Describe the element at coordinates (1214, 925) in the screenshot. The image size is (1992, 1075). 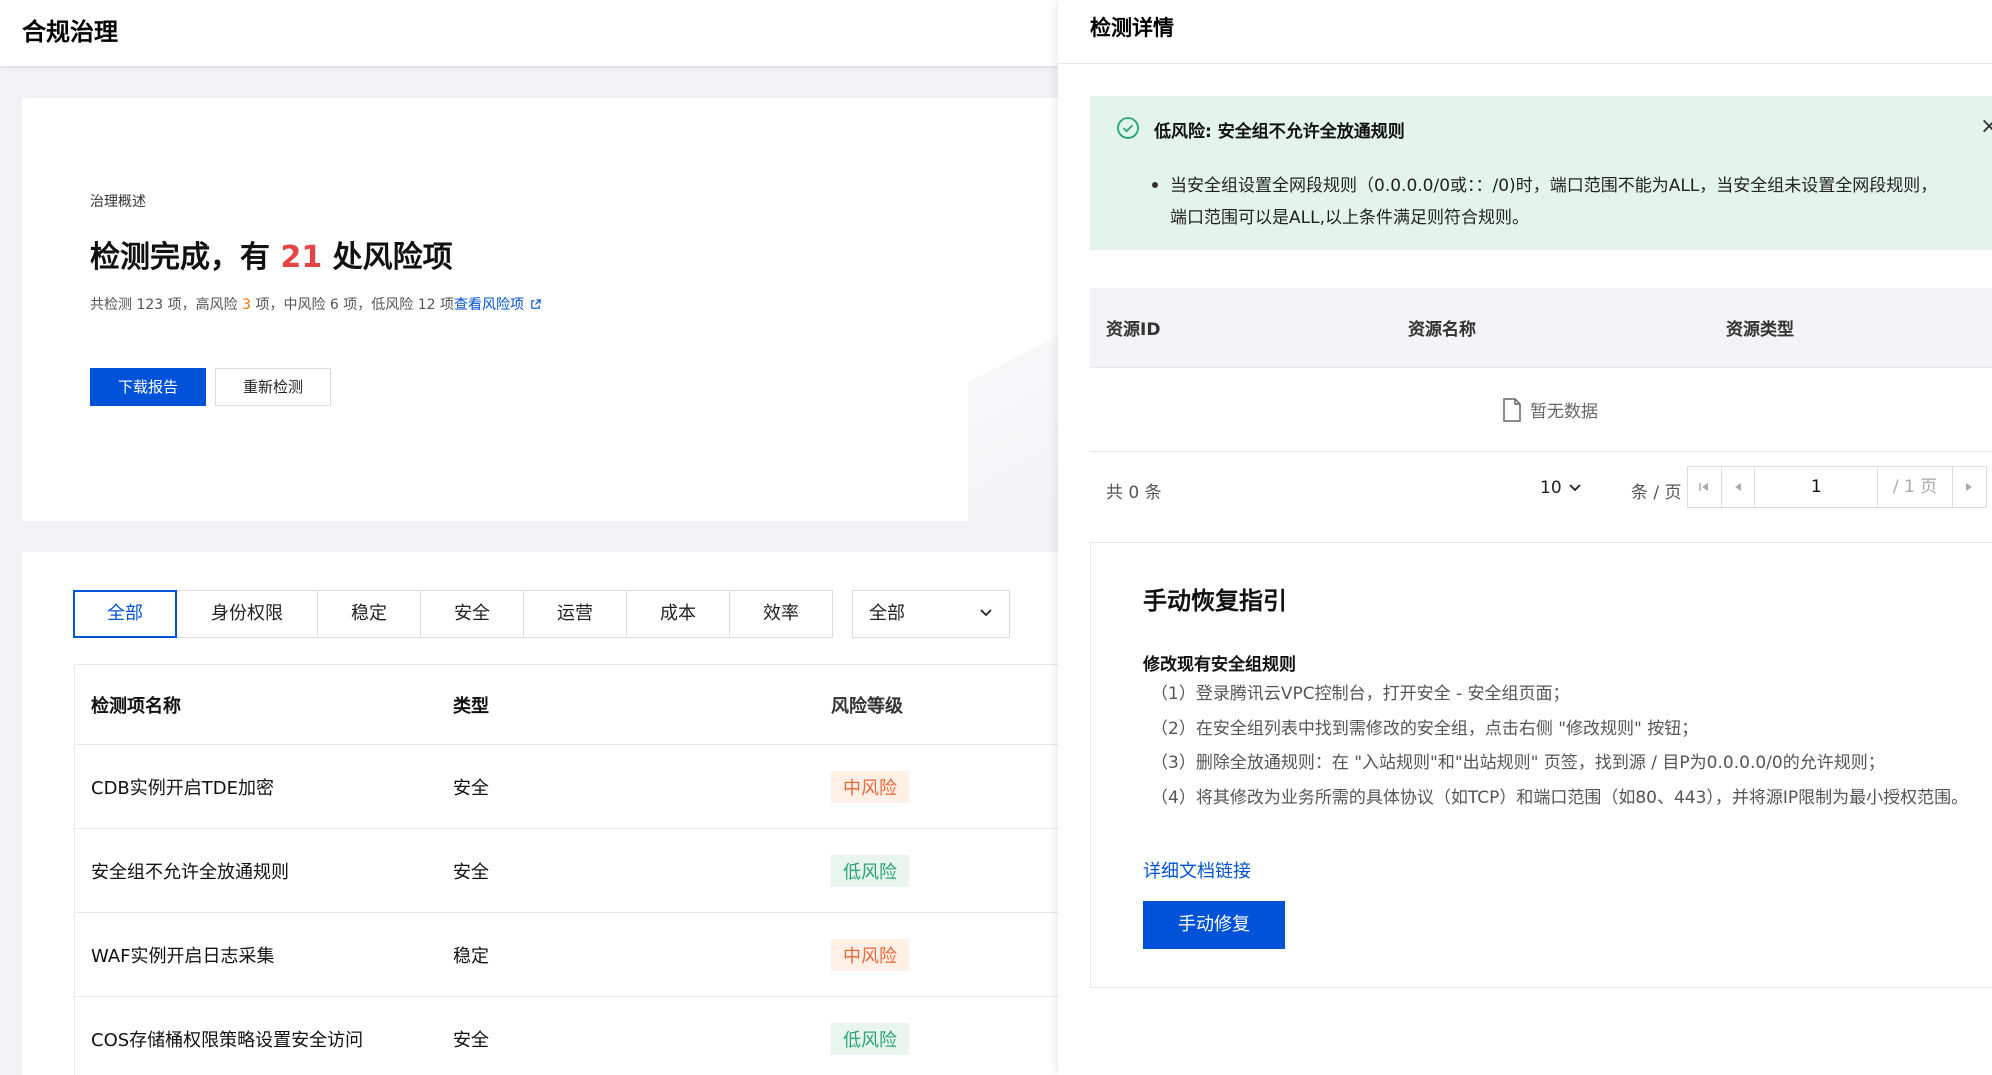
I see `manual-fix-button: 手动修复` at that location.